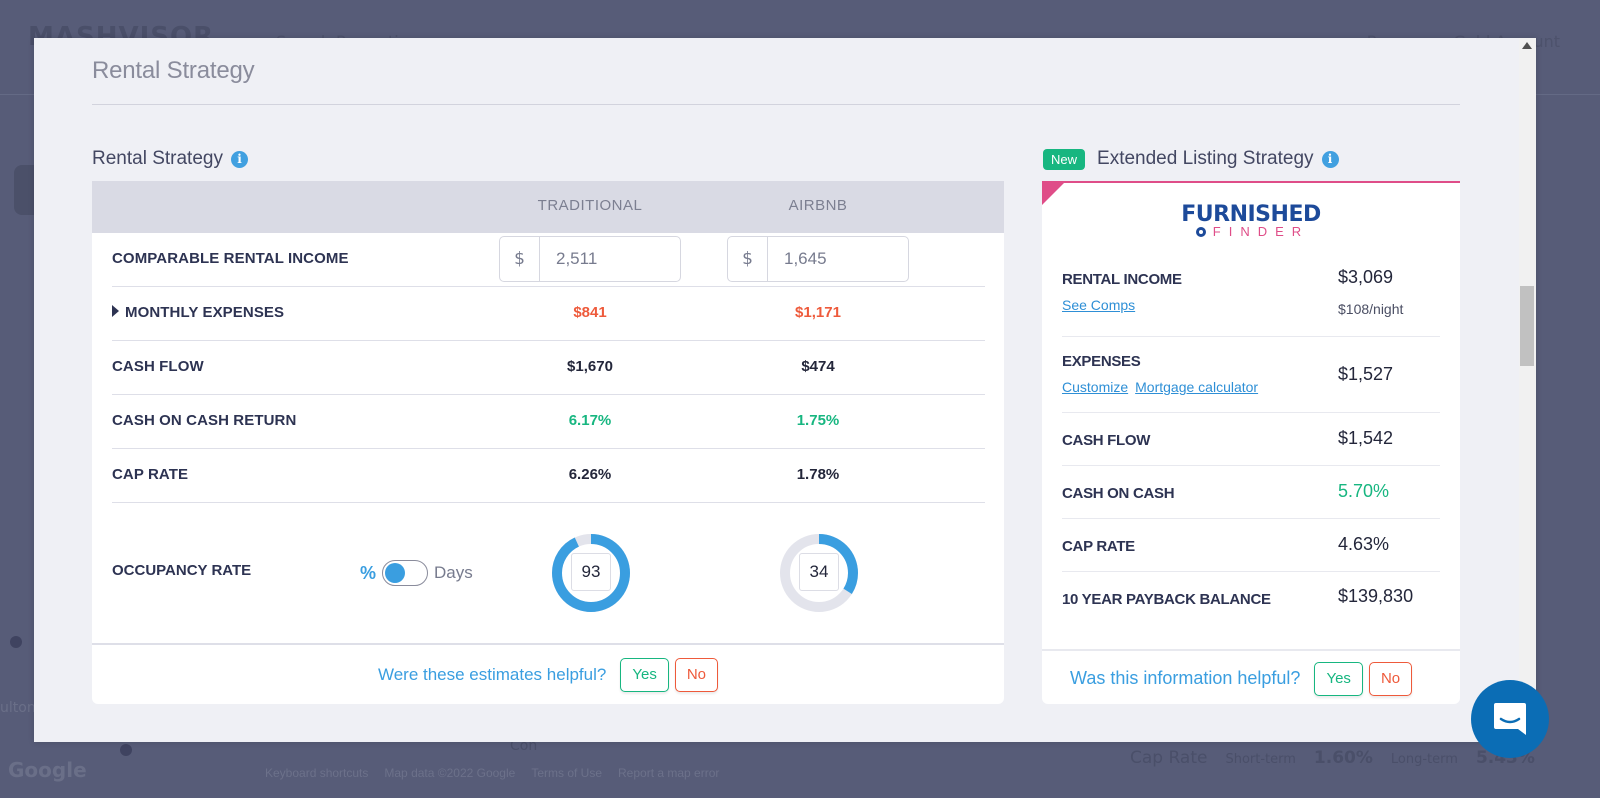  What do you see at coordinates (1527, 326) in the screenshot?
I see `scrollbar-thumb` at bounding box center [1527, 326].